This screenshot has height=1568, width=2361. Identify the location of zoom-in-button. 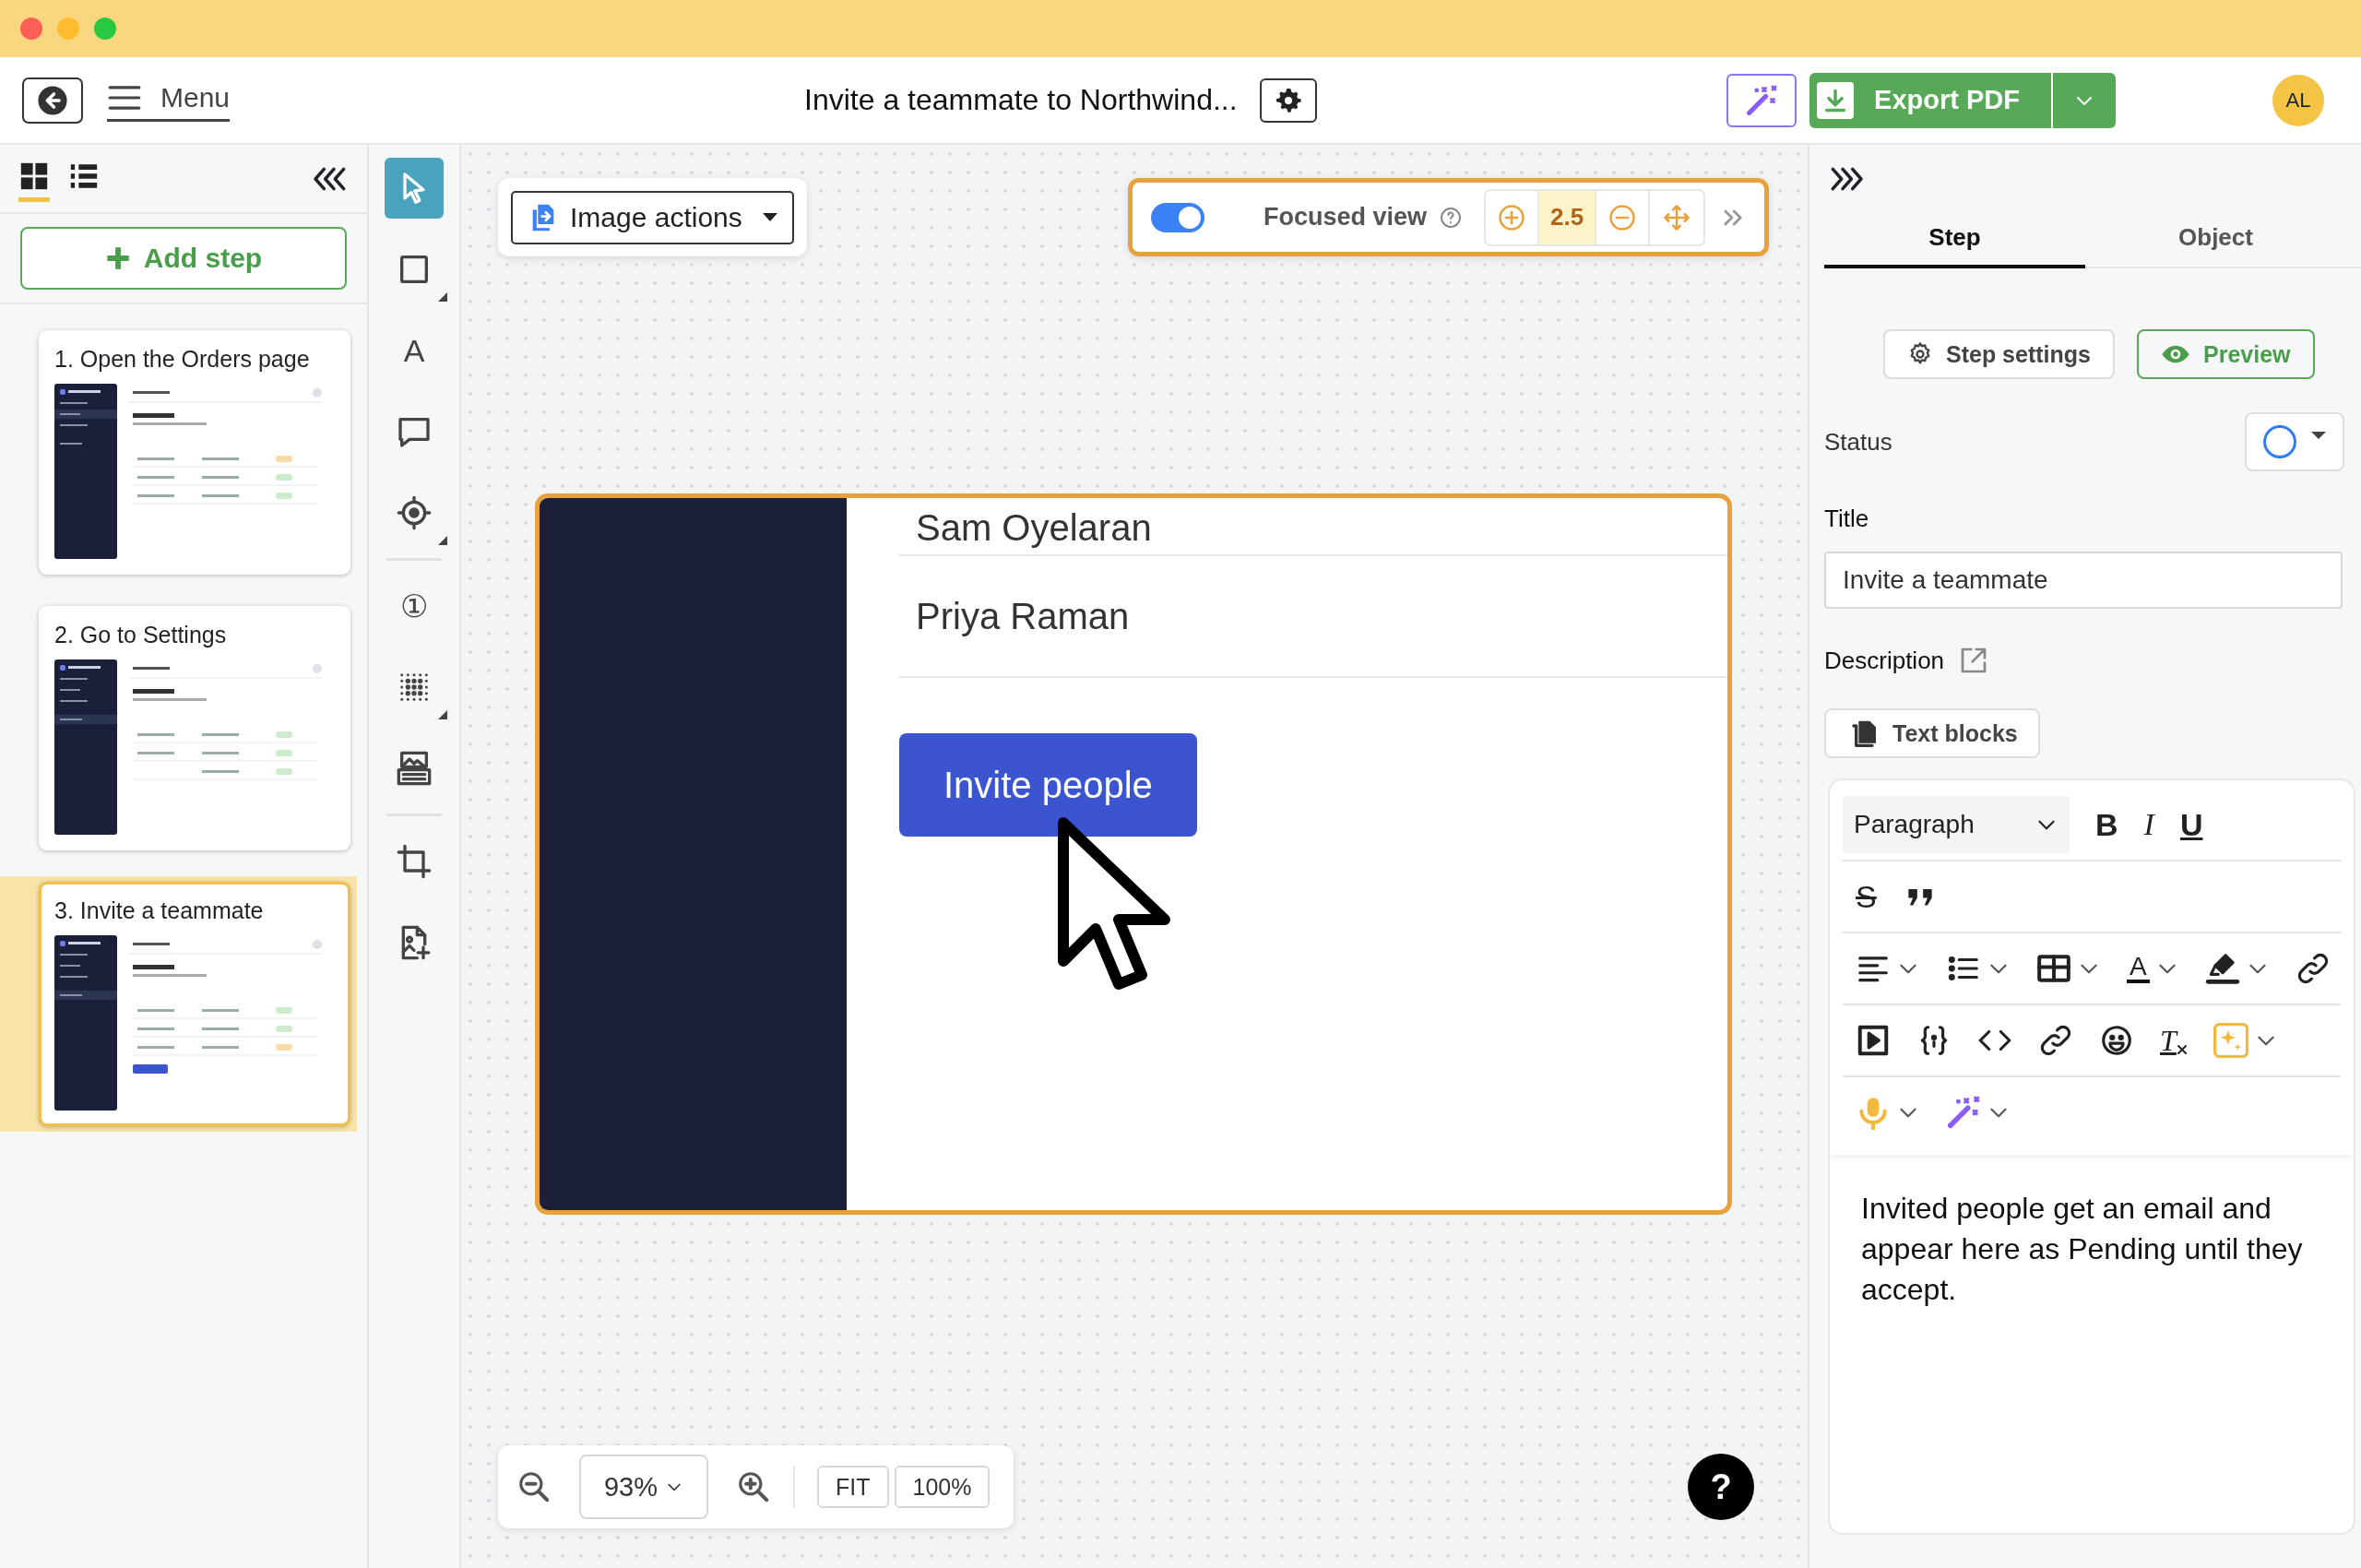
(753, 1486).